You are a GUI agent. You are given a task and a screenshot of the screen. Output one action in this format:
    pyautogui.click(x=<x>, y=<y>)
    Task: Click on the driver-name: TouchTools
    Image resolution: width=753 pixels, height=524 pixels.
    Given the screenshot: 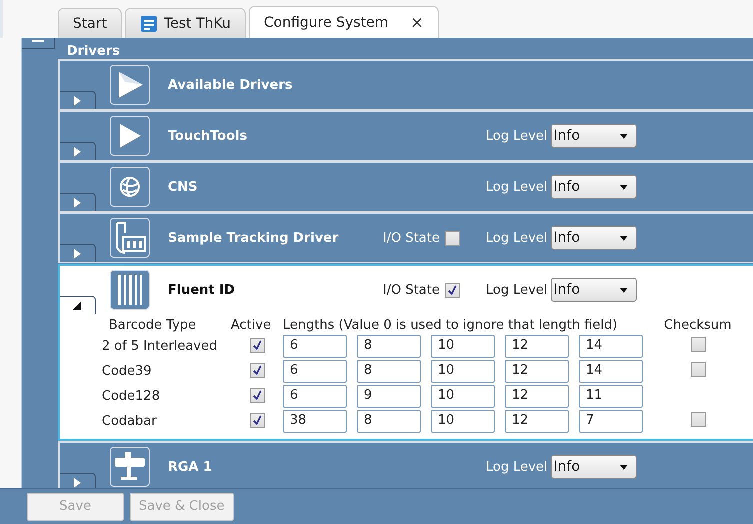 What is the action you would take?
    pyautogui.click(x=208, y=136)
    